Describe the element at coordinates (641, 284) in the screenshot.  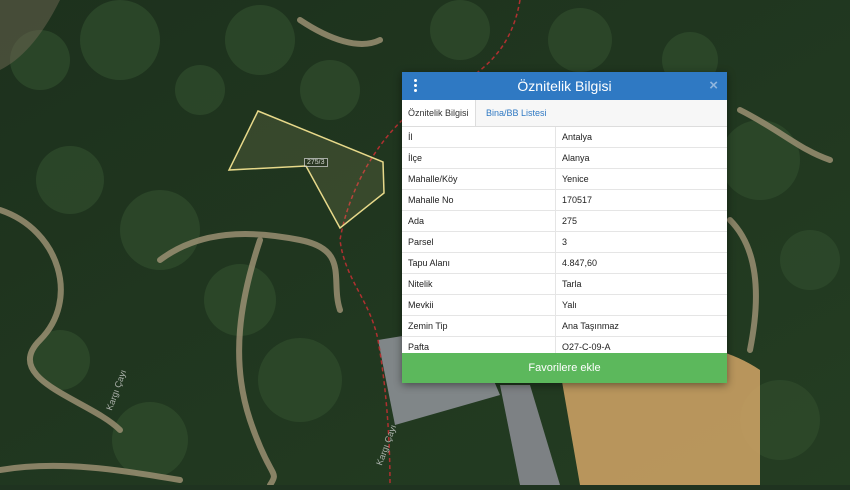
I see `attribute-value: Tarla` at that location.